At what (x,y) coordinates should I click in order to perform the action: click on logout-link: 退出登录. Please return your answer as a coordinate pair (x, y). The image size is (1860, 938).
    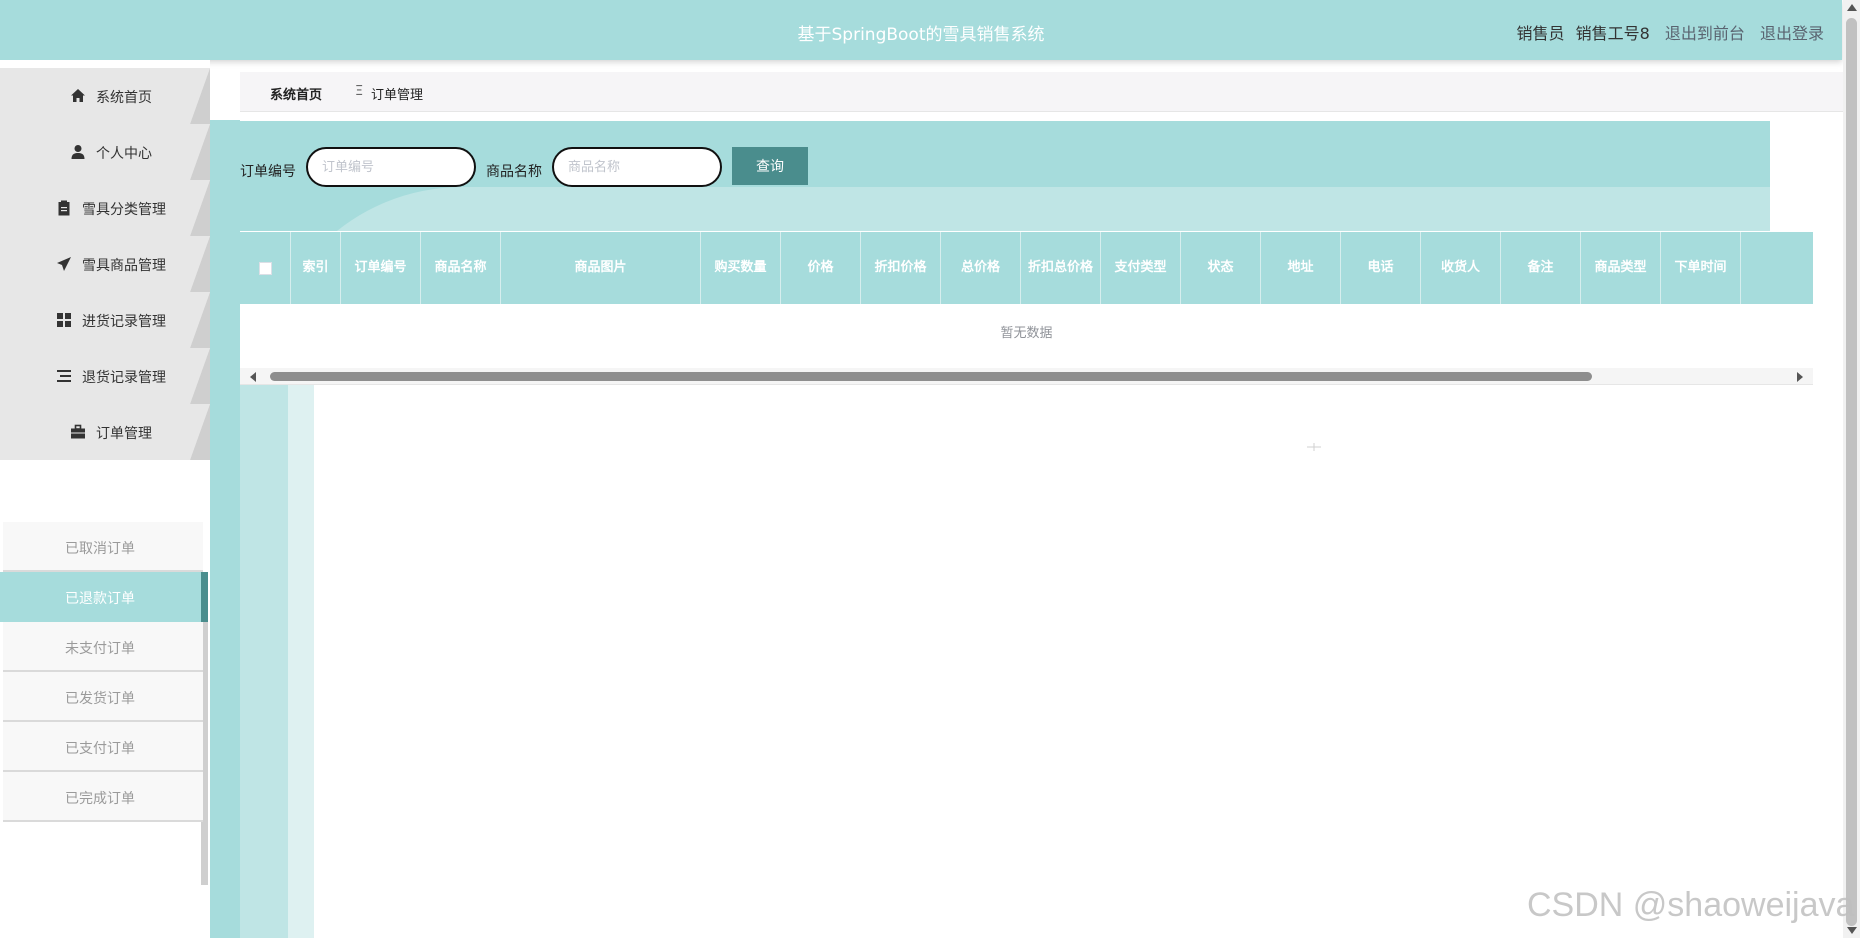
    Looking at the image, I should click on (1792, 33).